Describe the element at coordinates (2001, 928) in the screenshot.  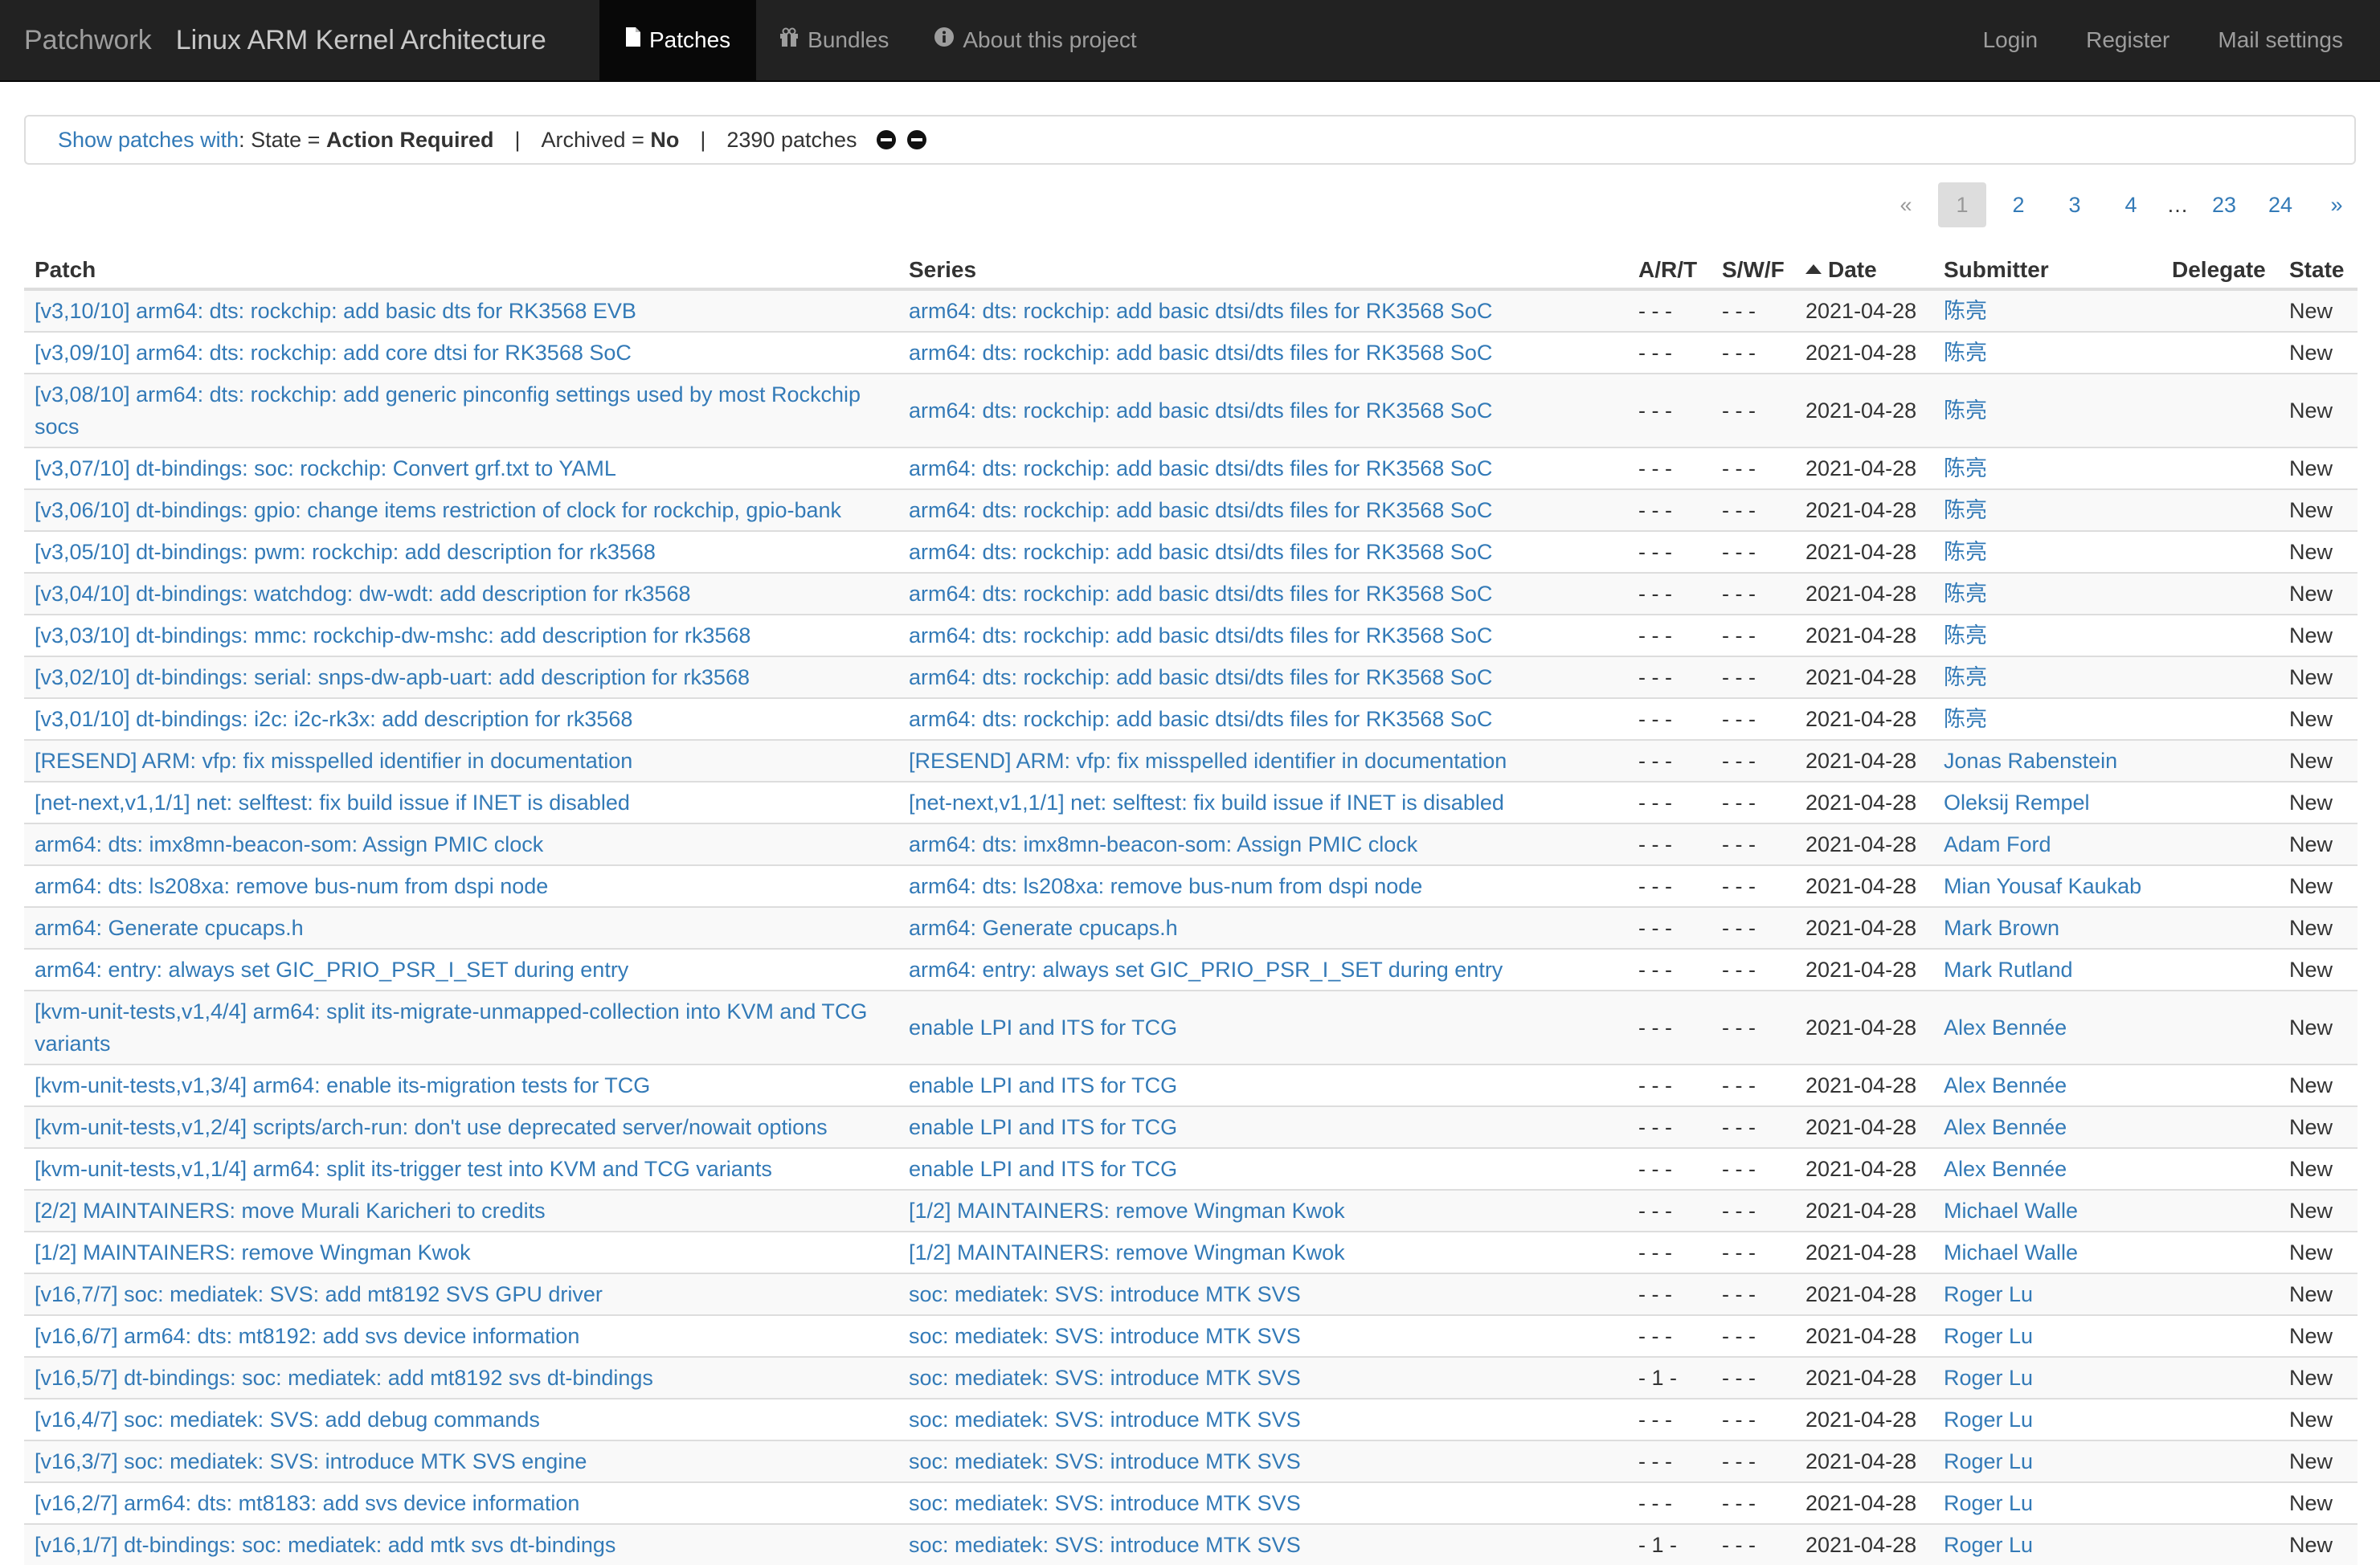
I see `submitter-link: Mark Brown` at that location.